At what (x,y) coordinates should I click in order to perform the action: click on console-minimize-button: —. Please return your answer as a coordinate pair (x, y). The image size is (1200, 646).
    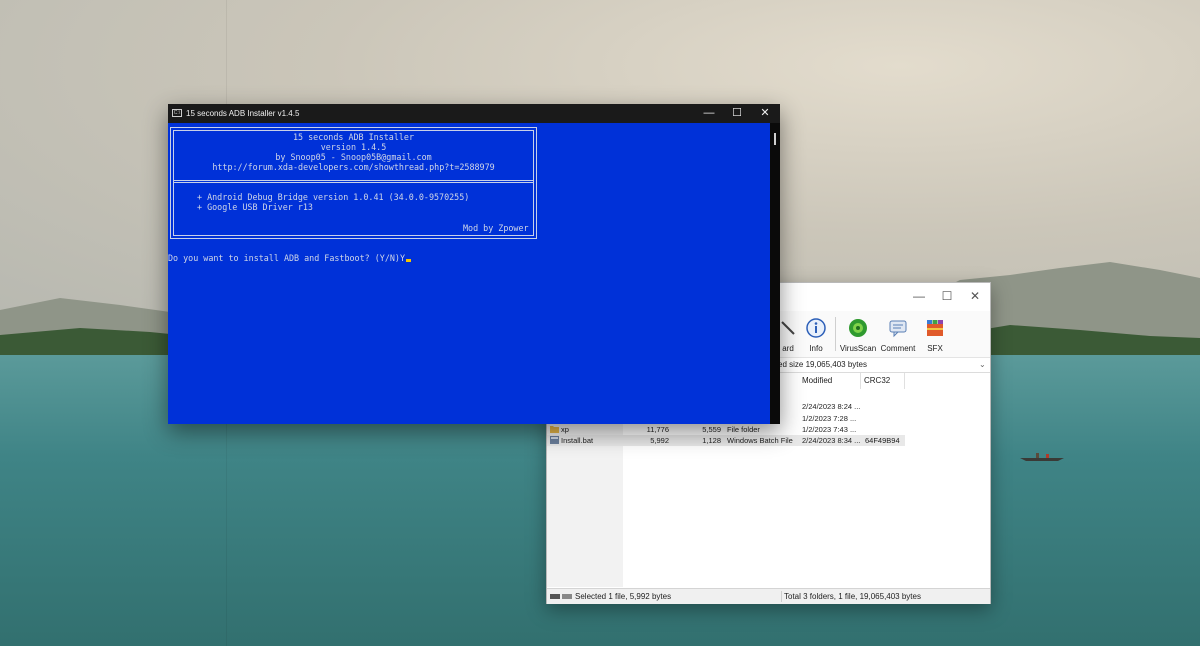
    Looking at the image, I should click on (709, 113).